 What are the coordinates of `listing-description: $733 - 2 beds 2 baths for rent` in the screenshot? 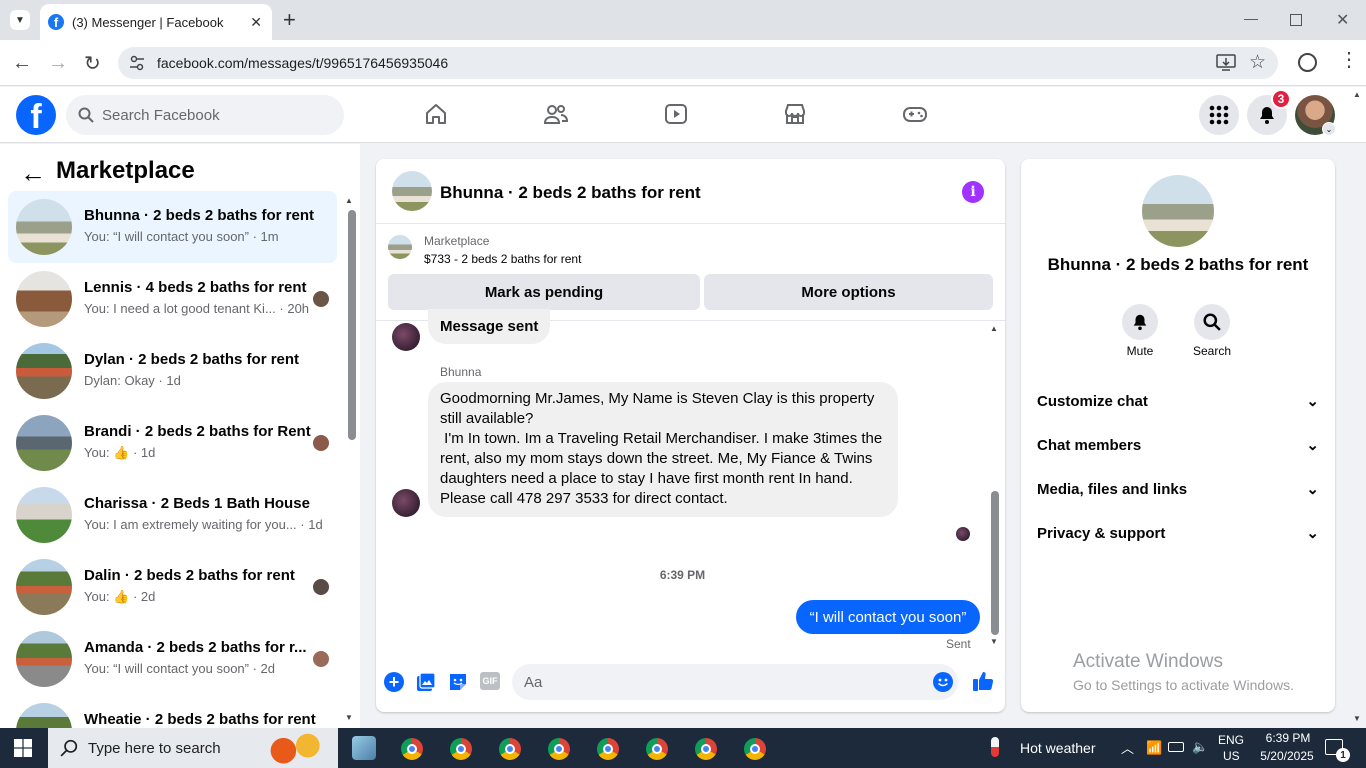 It's located at (502, 259).